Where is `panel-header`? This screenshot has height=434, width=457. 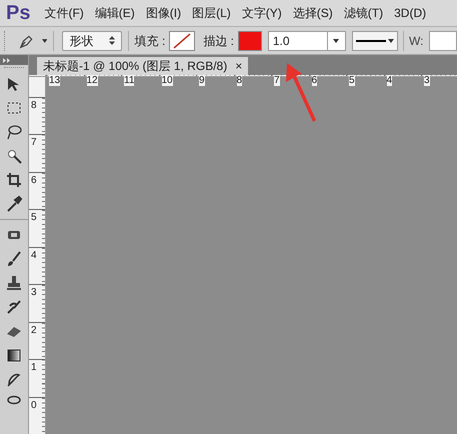 panel-header is located at coordinates (14, 60).